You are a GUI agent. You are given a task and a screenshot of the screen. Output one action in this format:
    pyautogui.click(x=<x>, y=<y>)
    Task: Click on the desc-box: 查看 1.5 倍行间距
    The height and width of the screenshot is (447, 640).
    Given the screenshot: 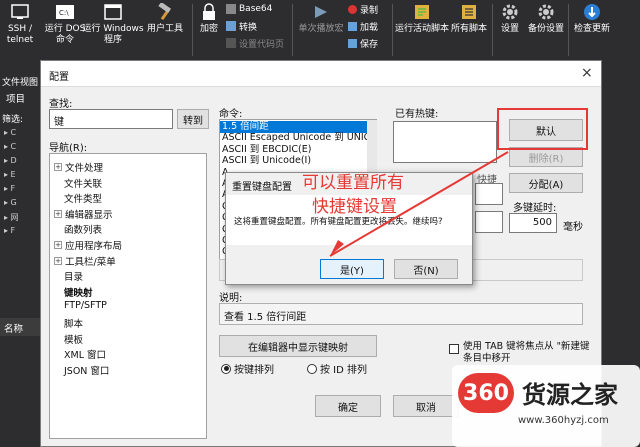 What is the action you would take?
    pyautogui.click(x=401, y=314)
    